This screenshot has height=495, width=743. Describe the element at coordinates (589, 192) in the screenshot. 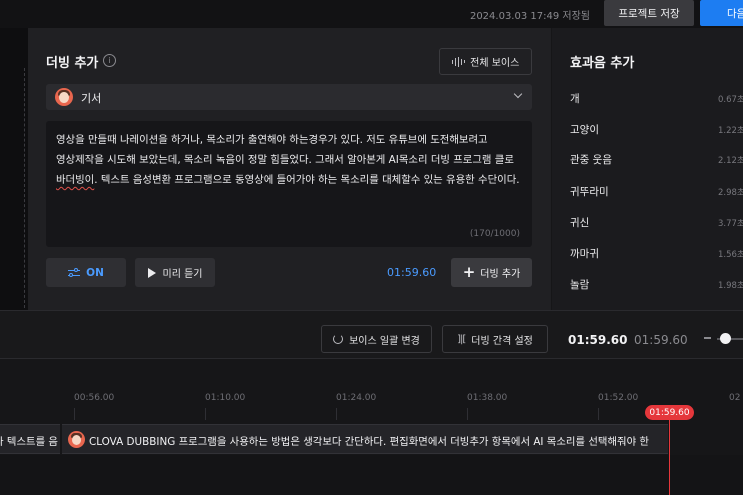

I see `effect-name: 귀뚜라미` at that location.